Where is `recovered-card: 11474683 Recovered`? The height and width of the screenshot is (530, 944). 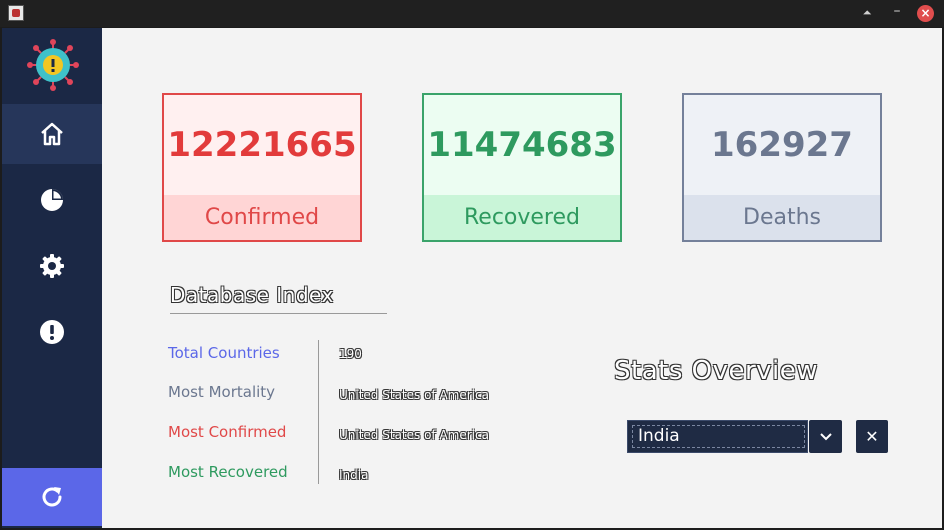
recovered-card: 11474683 Recovered is located at coordinates (522, 167).